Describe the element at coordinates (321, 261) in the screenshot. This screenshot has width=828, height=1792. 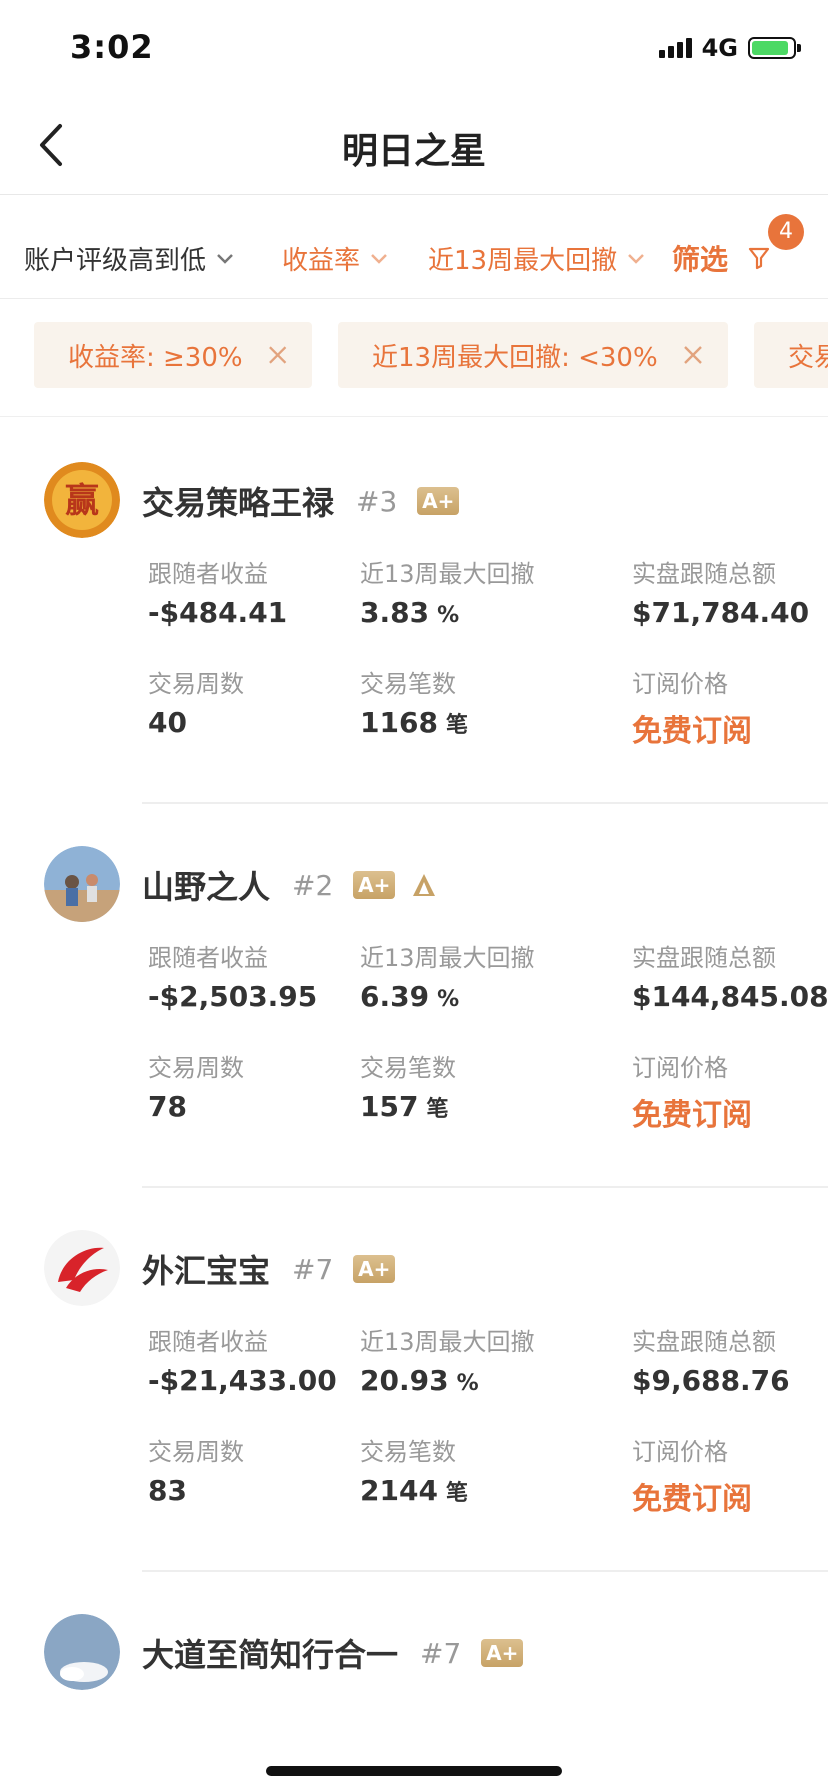
I see `sort-return-label: 收益率` at that location.